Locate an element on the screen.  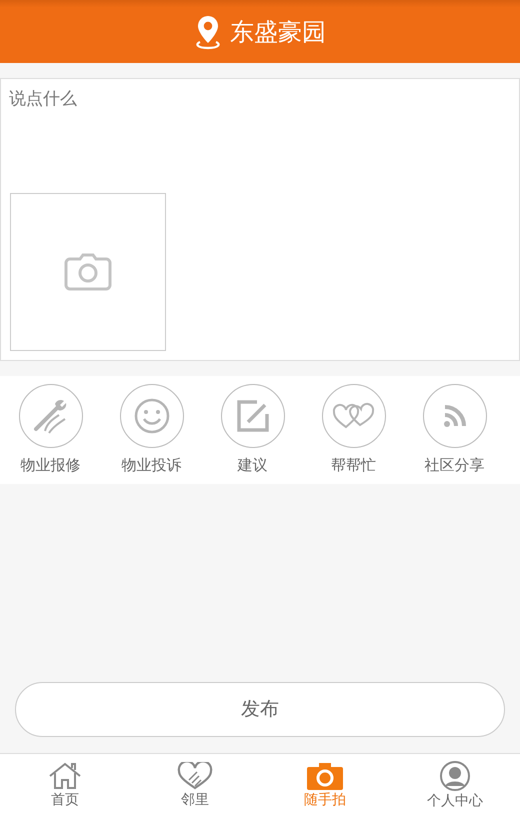
tab-bar-item: 首页 is located at coordinates (65, 786).